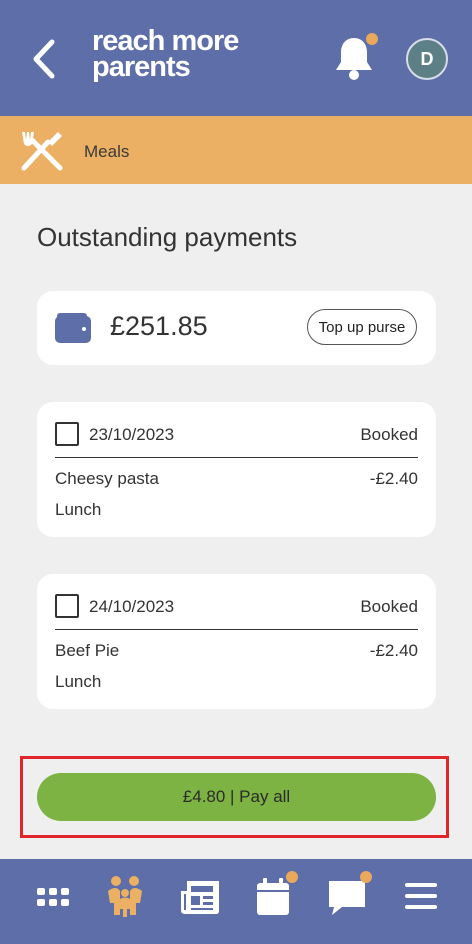  What do you see at coordinates (132, 606) in the screenshot?
I see `order-date: 24/10/2023` at bounding box center [132, 606].